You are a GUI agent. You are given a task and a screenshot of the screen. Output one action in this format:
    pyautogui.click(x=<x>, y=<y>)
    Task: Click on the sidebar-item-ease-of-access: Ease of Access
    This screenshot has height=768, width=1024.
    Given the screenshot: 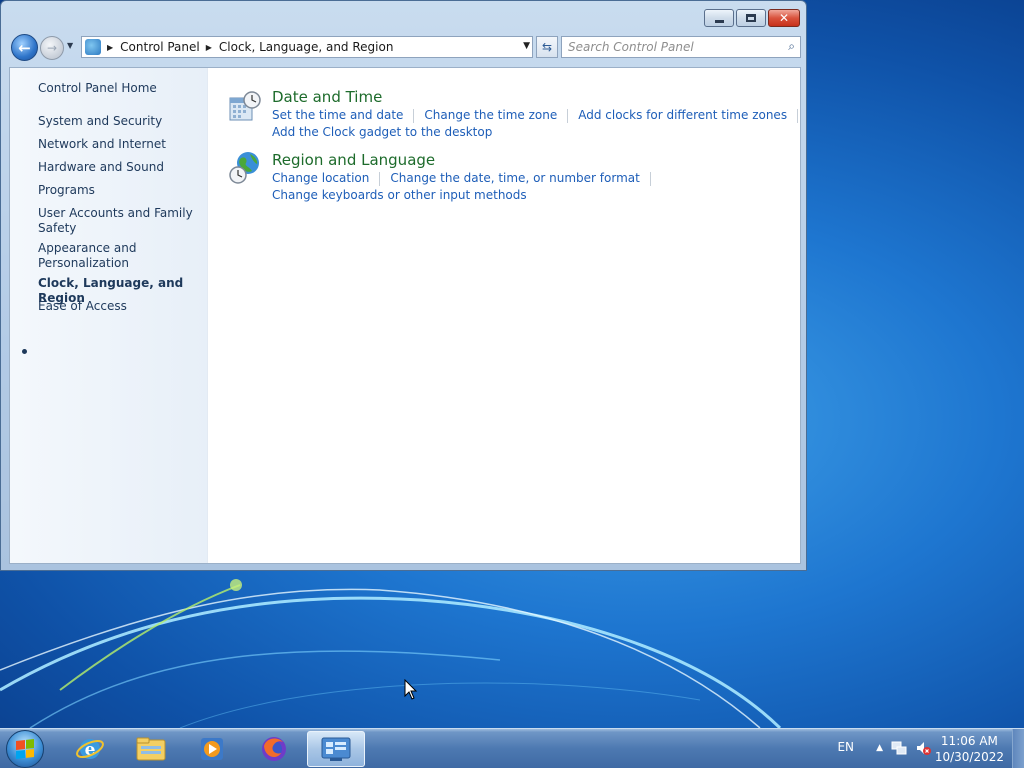 What is the action you would take?
    pyautogui.click(x=120, y=306)
    